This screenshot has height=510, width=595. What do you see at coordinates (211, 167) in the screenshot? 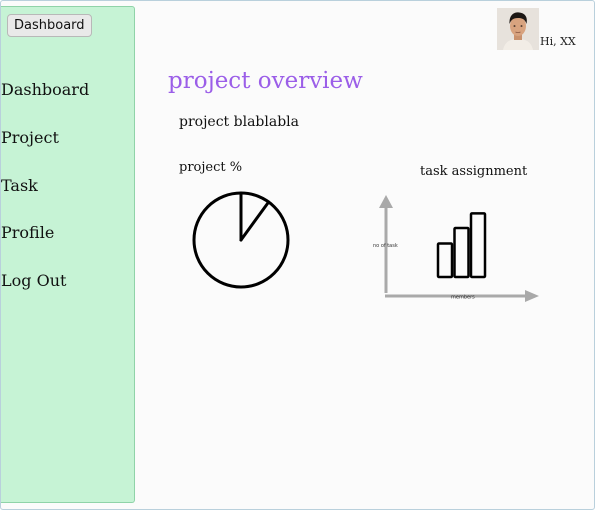
I see `project-progress-label: project %` at bounding box center [211, 167].